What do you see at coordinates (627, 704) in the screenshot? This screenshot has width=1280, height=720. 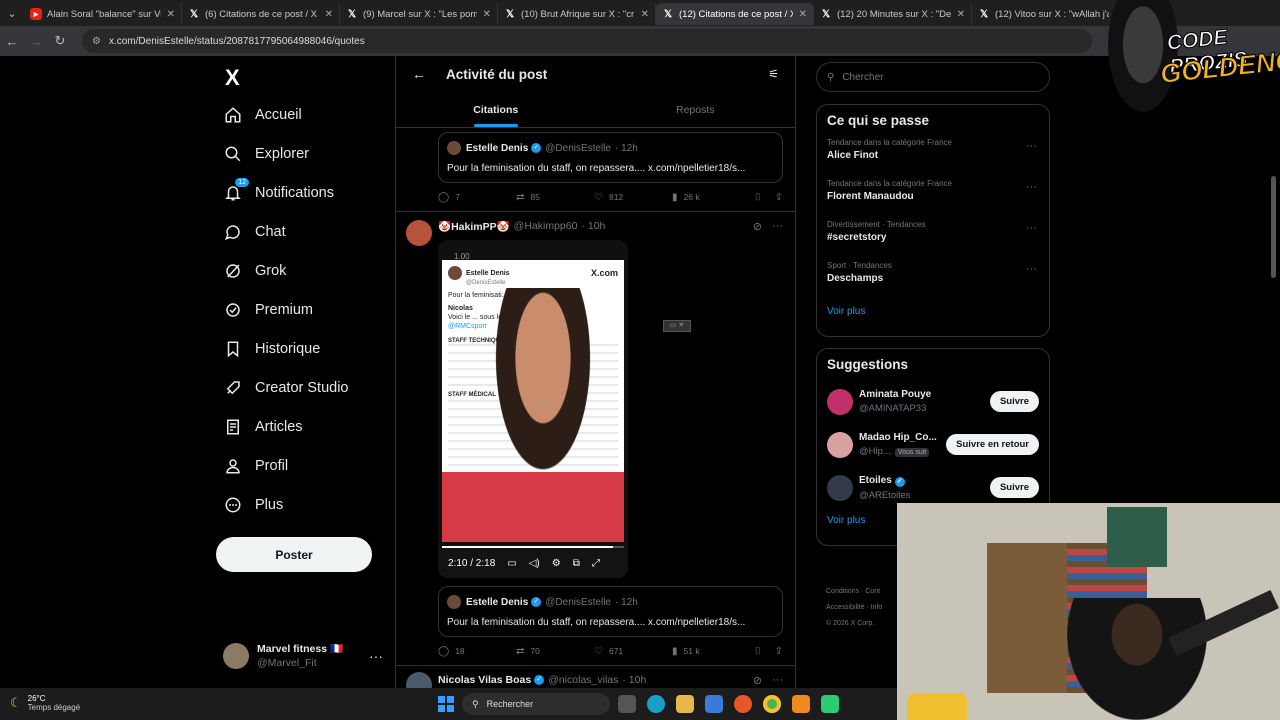 I see `taskview-icon` at bounding box center [627, 704].